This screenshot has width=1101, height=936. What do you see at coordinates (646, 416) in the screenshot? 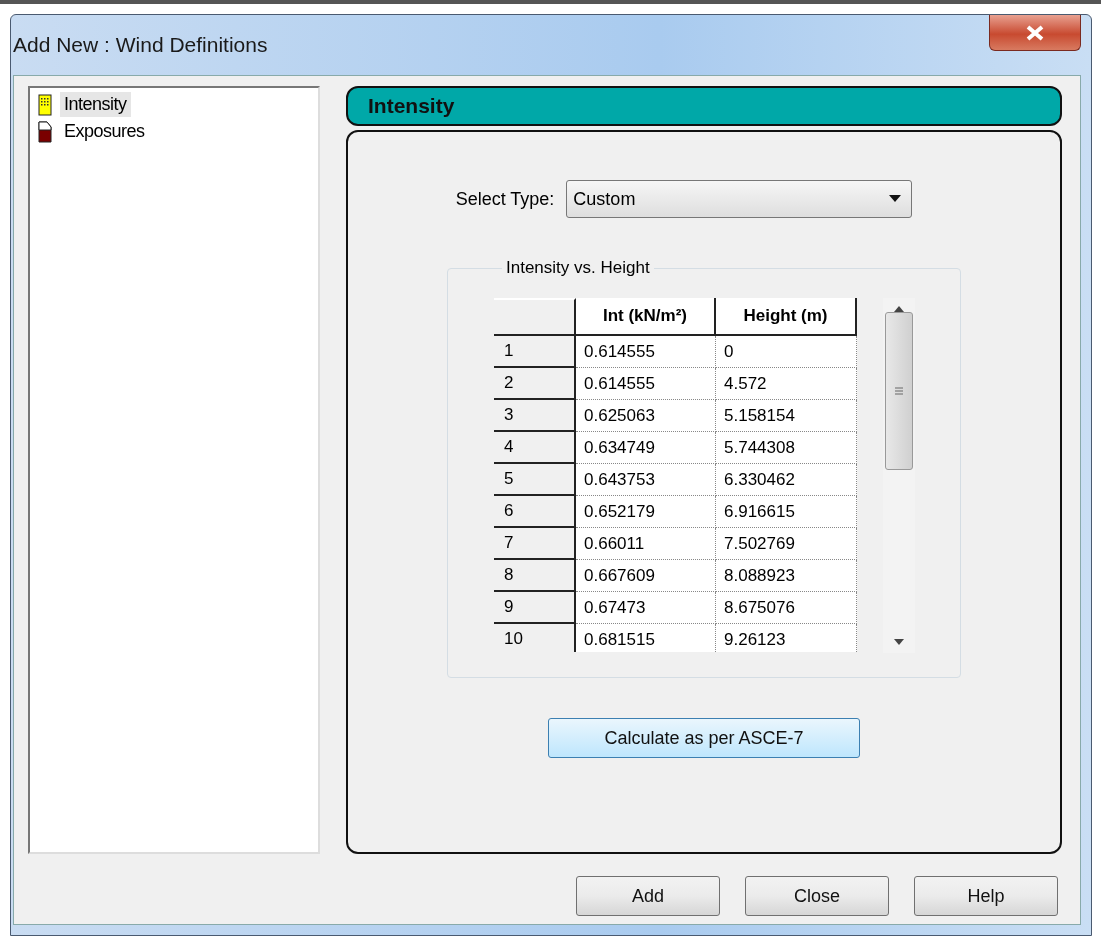
I see `table-cell: 0.625063` at bounding box center [646, 416].